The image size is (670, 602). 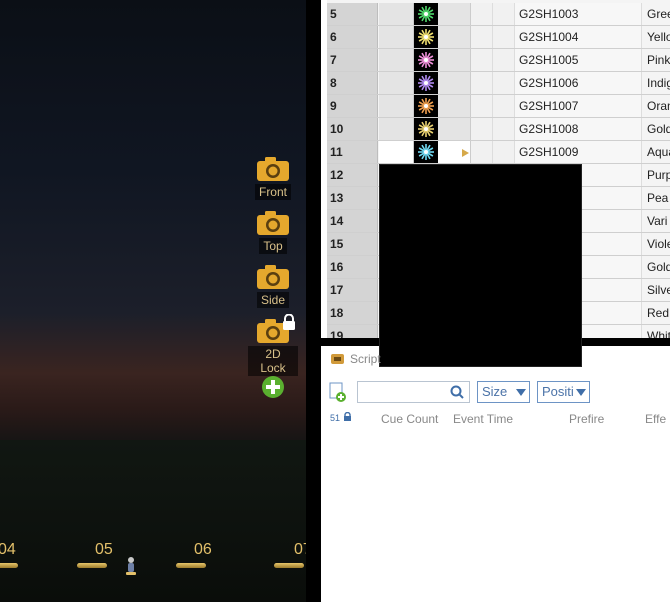 What do you see at coordinates (656, 331) in the screenshot?
I see `effect-name-cell: Whit` at bounding box center [656, 331].